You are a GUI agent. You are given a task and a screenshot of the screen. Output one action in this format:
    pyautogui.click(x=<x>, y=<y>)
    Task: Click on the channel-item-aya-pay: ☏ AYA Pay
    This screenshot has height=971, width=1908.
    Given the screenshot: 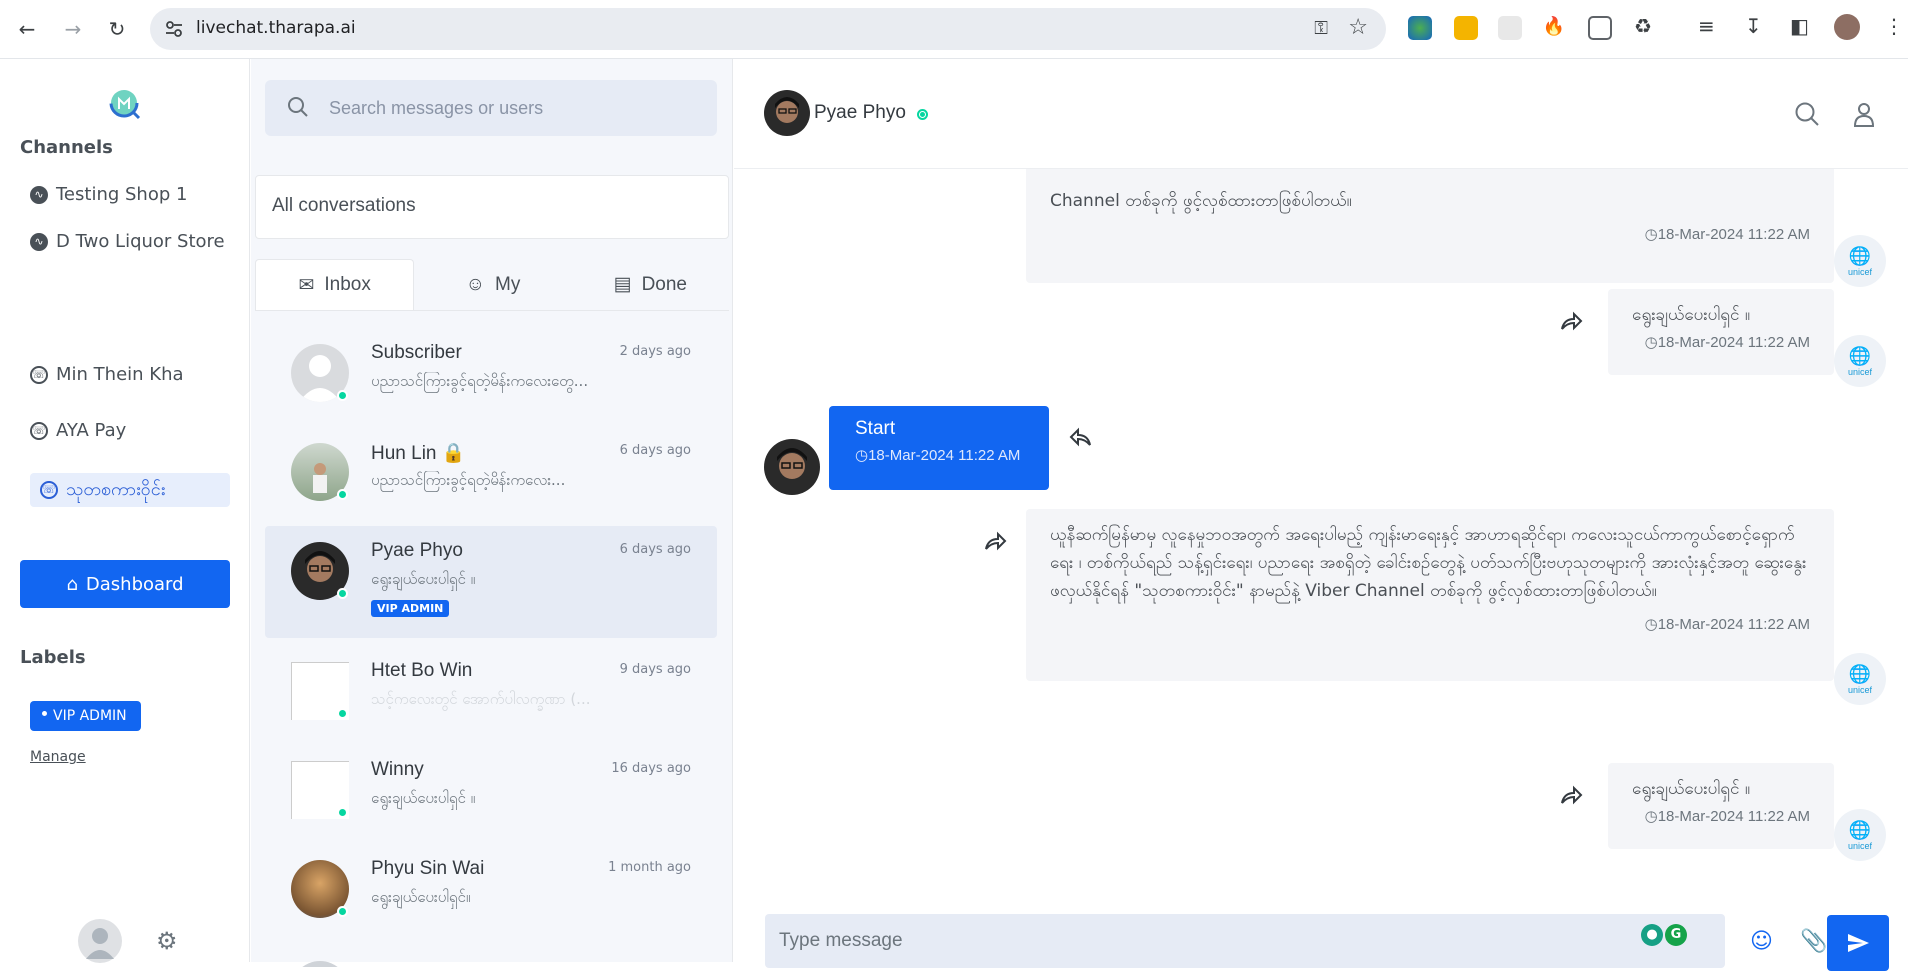 What is the action you would take?
    pyautogui.click(x=130, y=431)
    